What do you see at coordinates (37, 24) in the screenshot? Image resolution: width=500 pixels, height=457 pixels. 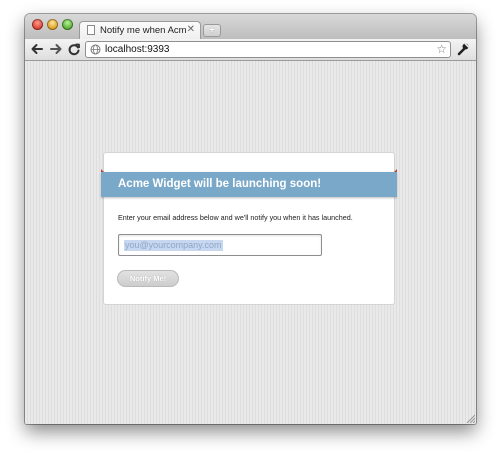 I see `window-close-button` at bounding box center [37, 24].